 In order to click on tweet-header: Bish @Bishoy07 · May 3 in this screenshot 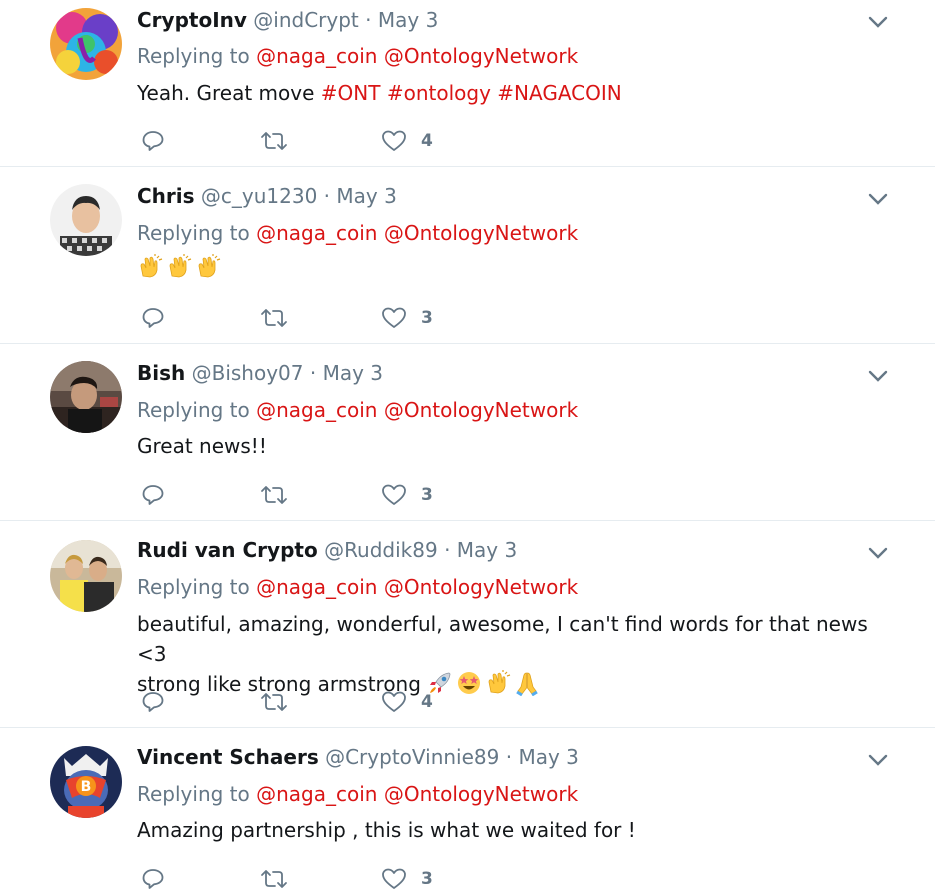, I will do `click(260, 373)`.